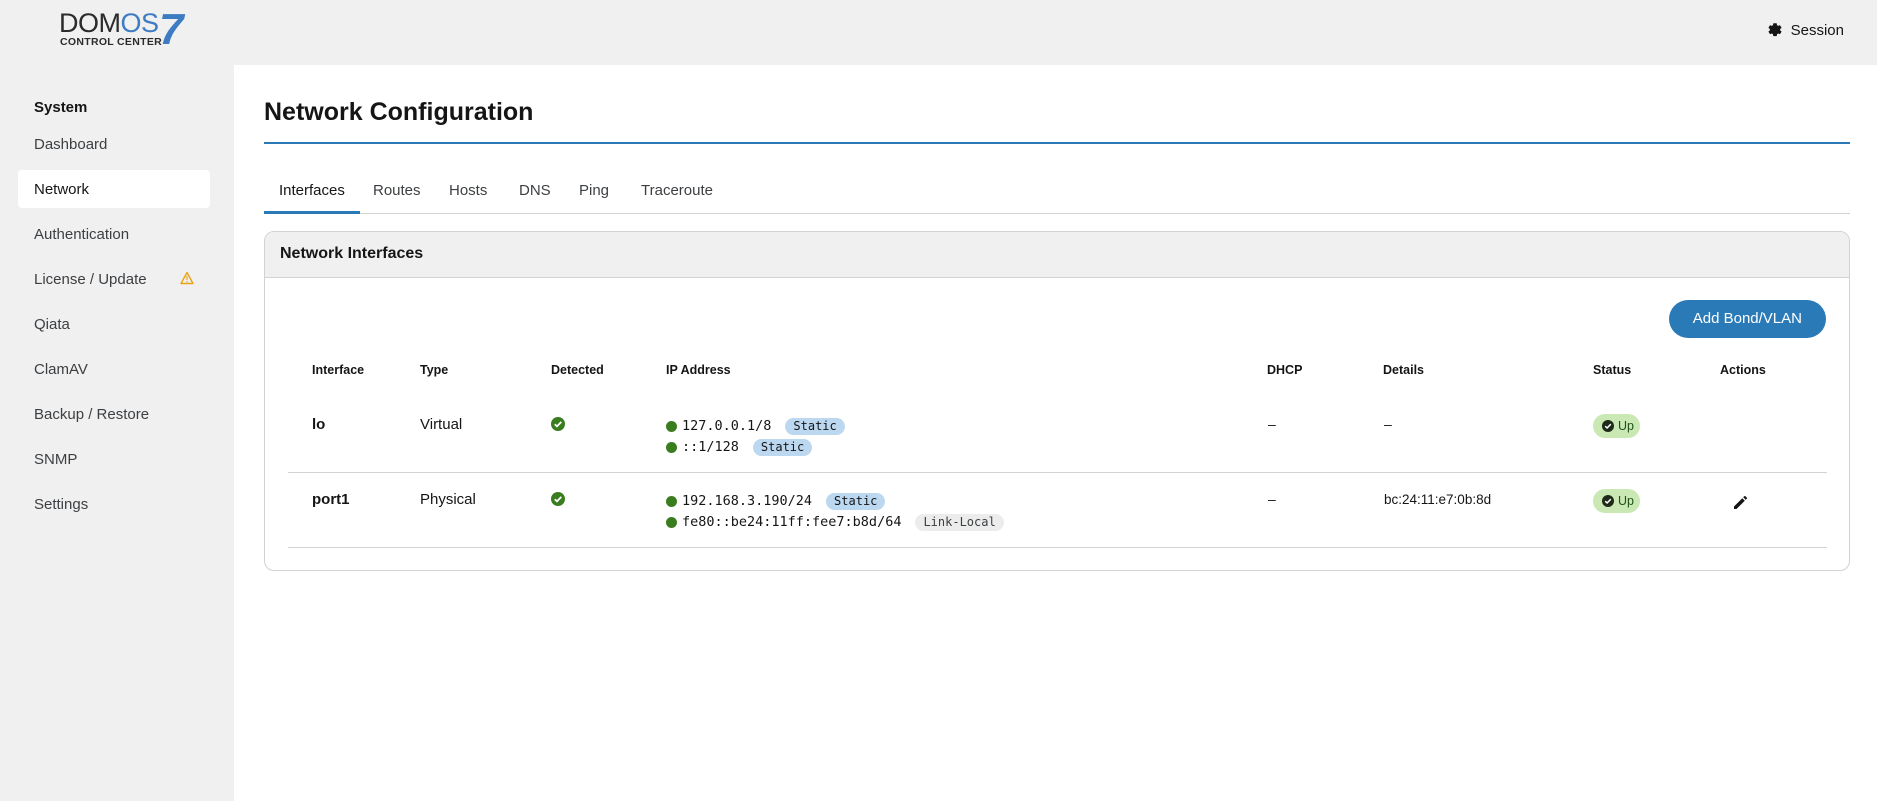  I want to click on top-bar: DOMOS CONTROL CENTER 7 Session, so click(938, 32).